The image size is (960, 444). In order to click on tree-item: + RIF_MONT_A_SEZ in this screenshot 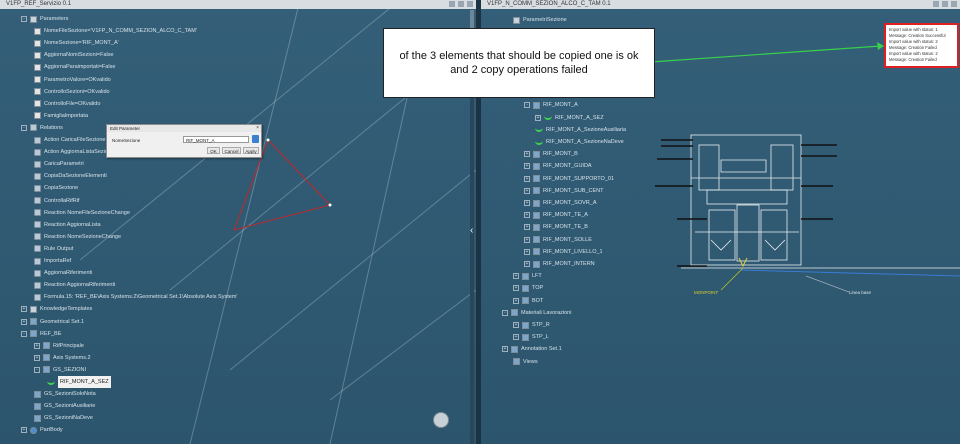, I will do `click(569, 118)`.